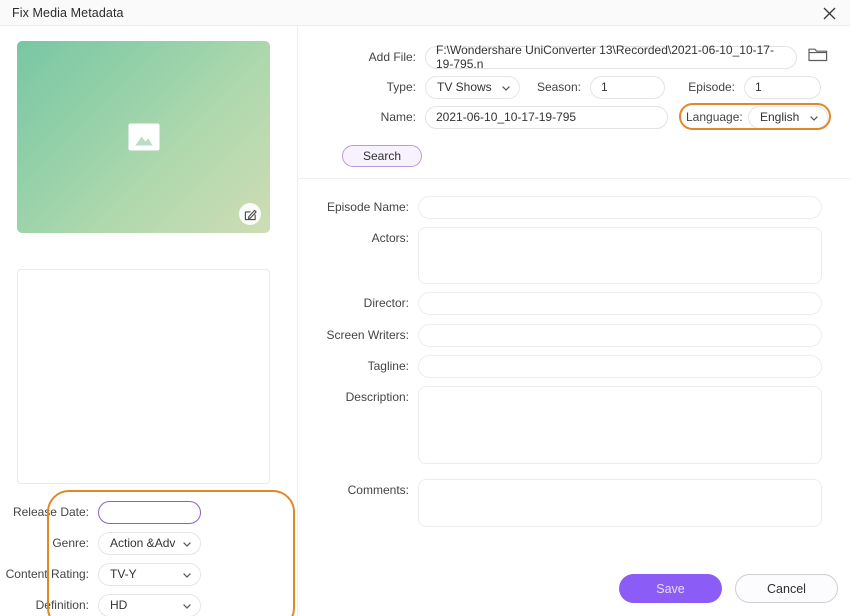 The width and height of the screenshot is (850, 616). Describe the element at coordinates (829, 13) in the screenshot. I see `close-icon` at that location.